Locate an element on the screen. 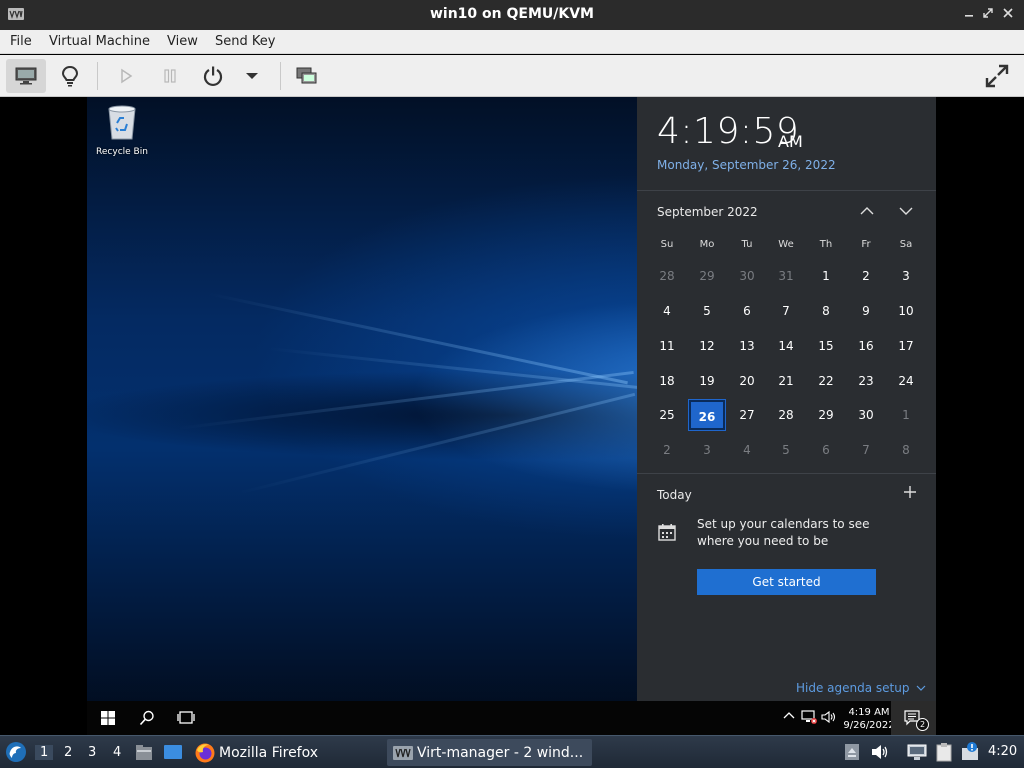  recycle-bin-icon is located at coordinates (122, 122).